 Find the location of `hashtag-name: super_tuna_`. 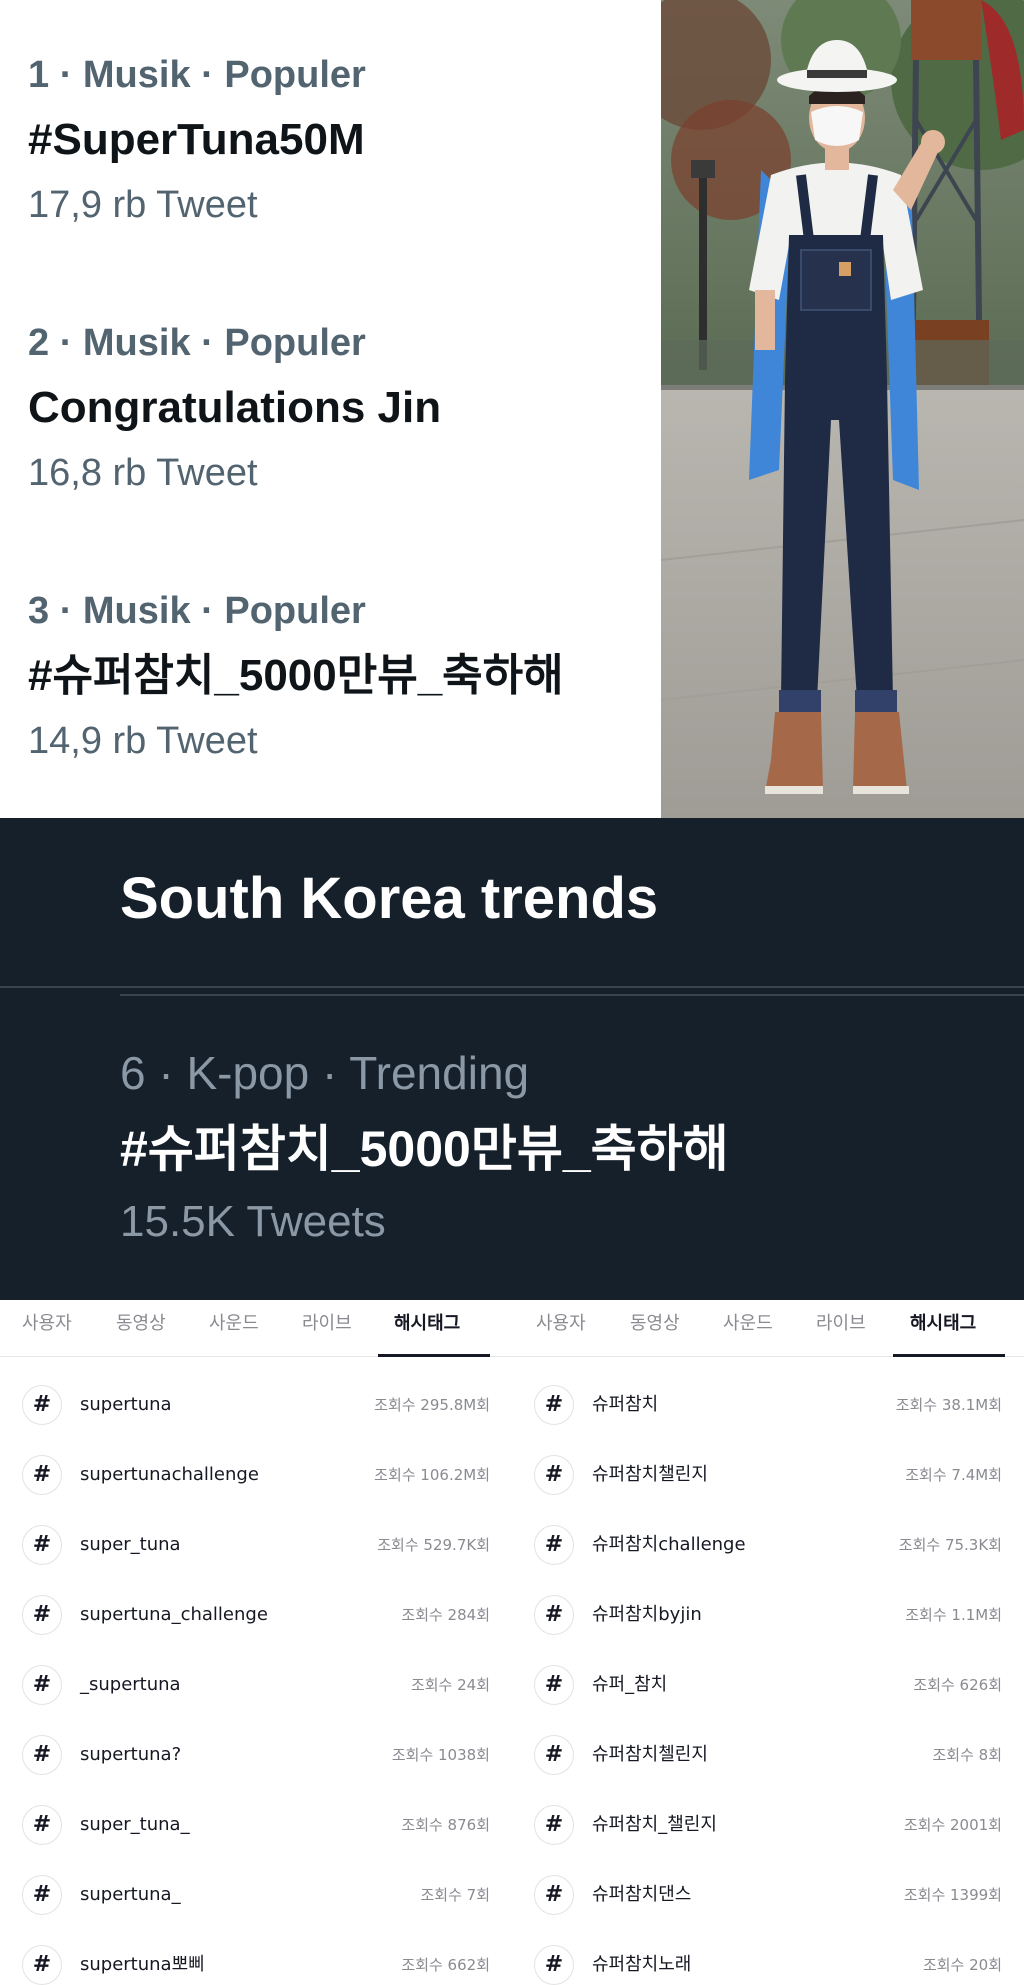

hashtag-name: super_tuna_ is located at coordinates (135, 1824).